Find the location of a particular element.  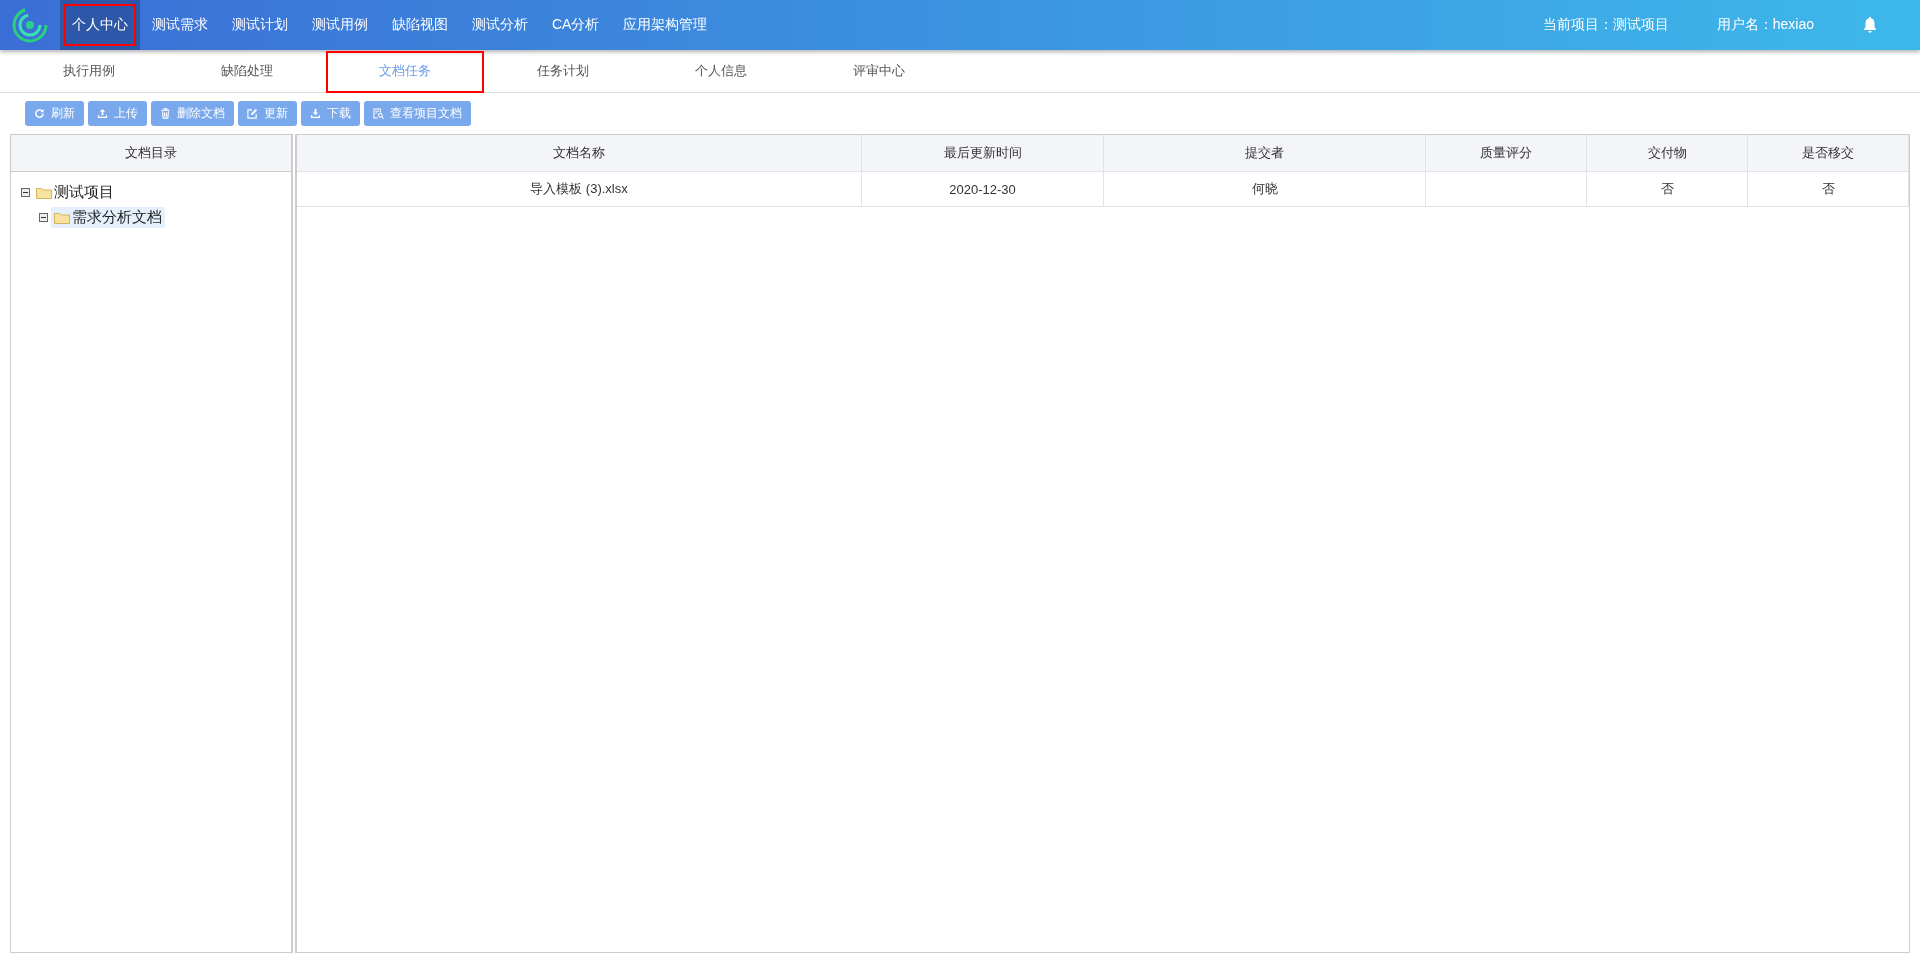

table-cell: 导入模板 (3).xlsx is located at coordinates (579, 189).